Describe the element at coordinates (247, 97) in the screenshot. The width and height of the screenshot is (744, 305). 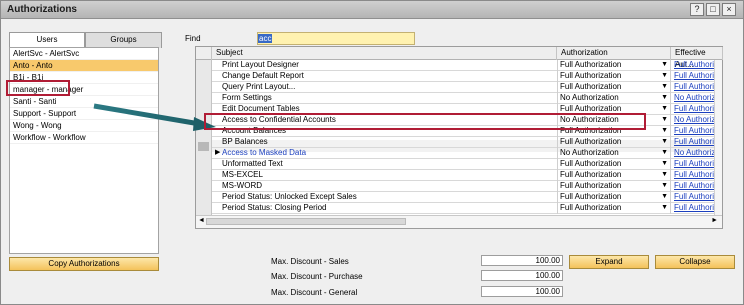
I see `subject-cell: Form Settings` at that location.